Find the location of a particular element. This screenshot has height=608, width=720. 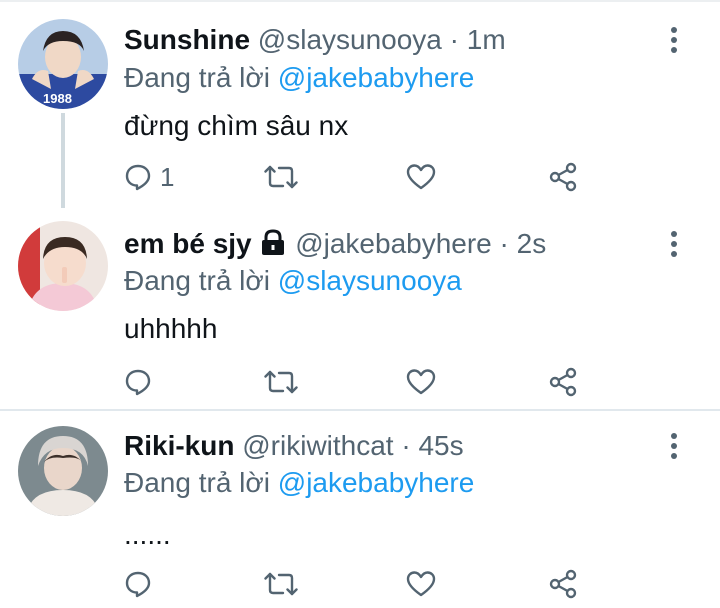

display-name: Riki-kun is located at coordinates (179, 445).